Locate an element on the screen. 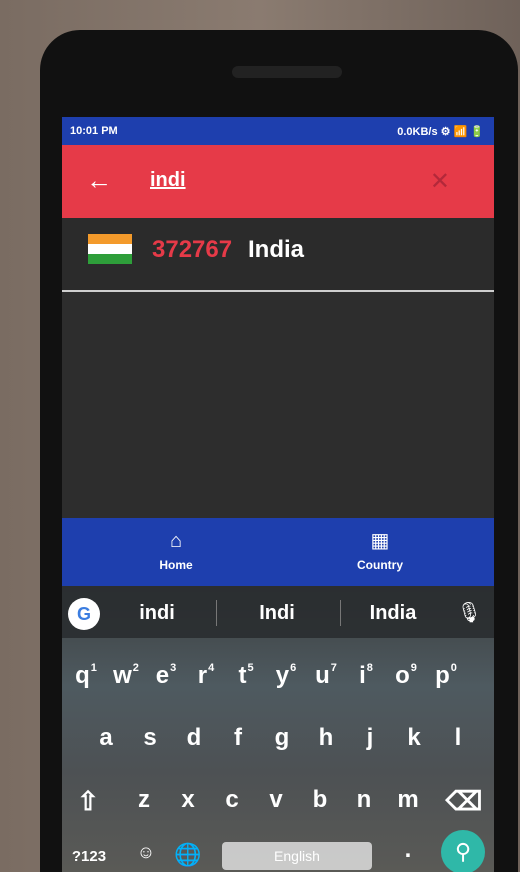  key-i: i8 is located at coordinates (366, 676).